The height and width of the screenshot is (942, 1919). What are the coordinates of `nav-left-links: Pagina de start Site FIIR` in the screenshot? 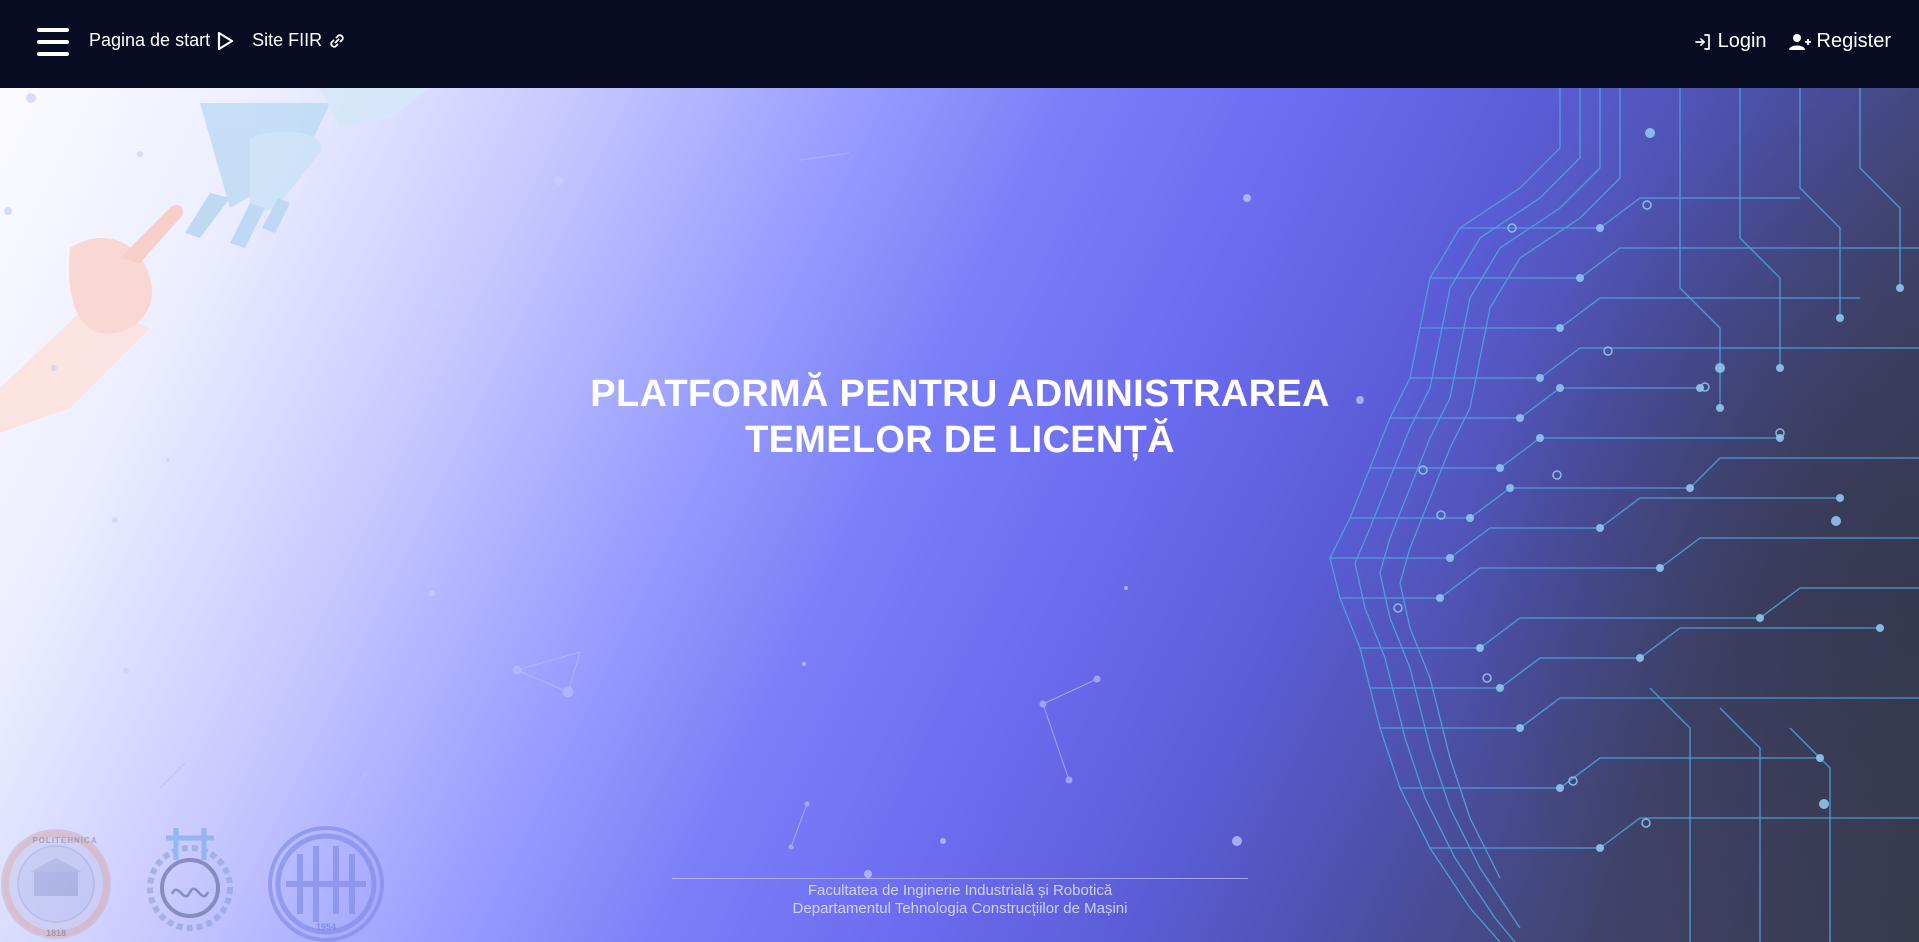 It's located at (217, 40).